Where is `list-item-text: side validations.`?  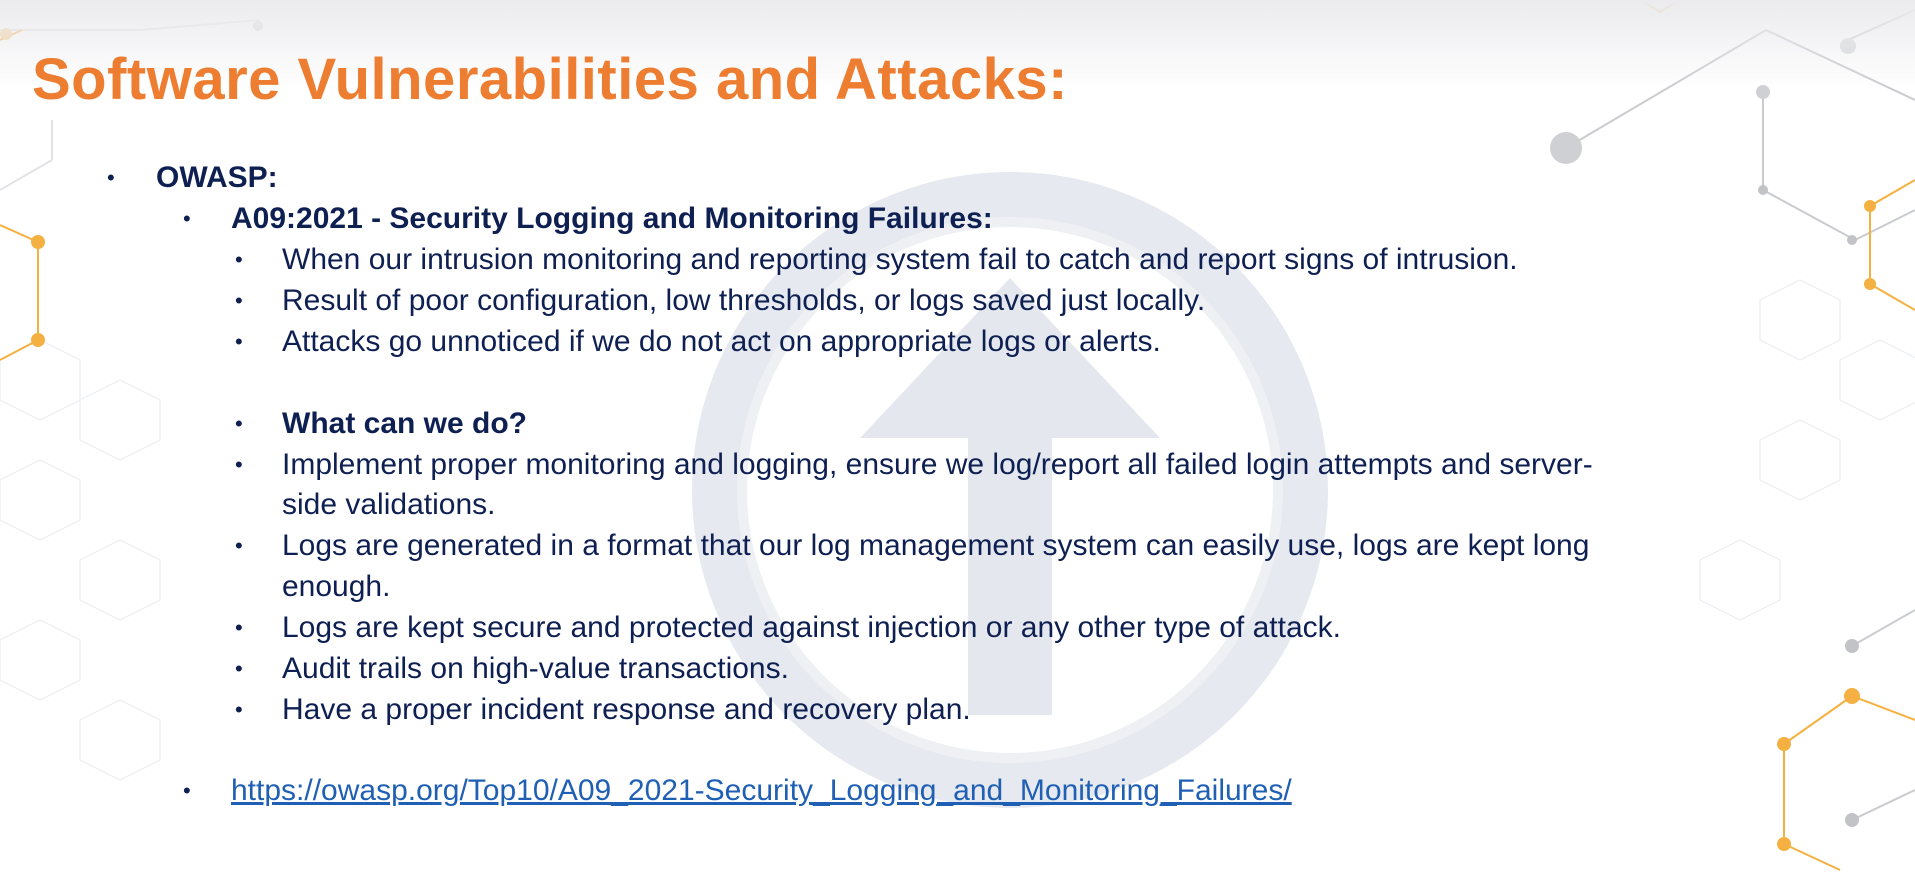
list-item-text: side validations. is located at coordinates (389, 504).